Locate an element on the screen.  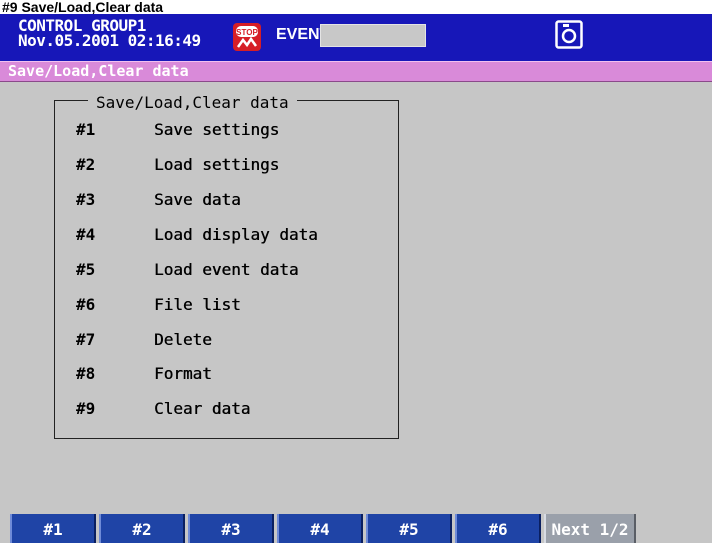
snapshot-icon is located at coordinates (569, 35).